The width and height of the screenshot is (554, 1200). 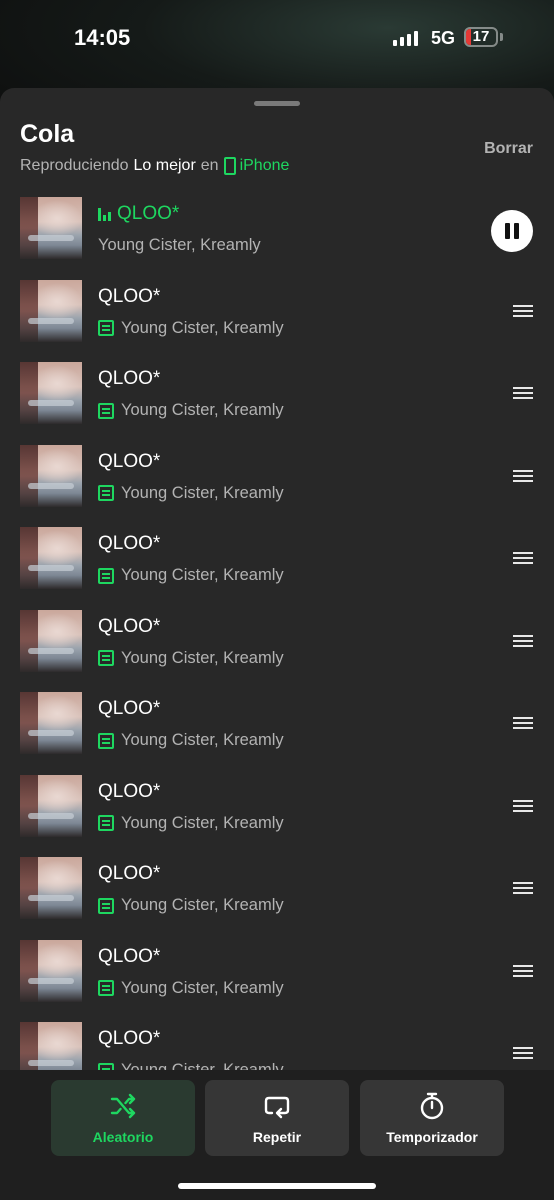 I want to click on device-name: iPhone, so click(x=264, y=165).